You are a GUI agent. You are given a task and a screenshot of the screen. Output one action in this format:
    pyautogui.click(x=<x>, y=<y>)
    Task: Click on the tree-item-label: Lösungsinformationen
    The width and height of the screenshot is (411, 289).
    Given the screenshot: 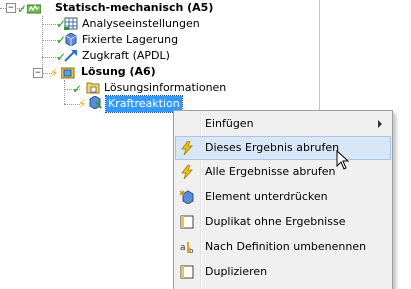 What is the action you would take?
    pyautogui.click(x=165, y=87)
    